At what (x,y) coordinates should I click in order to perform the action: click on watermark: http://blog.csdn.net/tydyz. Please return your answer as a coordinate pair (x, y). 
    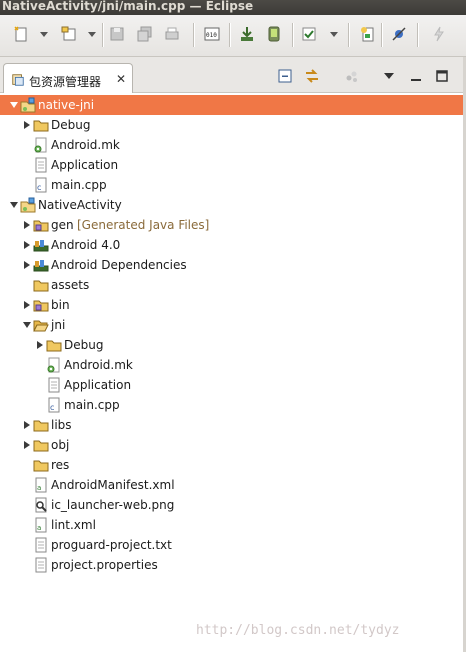
    Looking at the image, I should click on (298, 630).